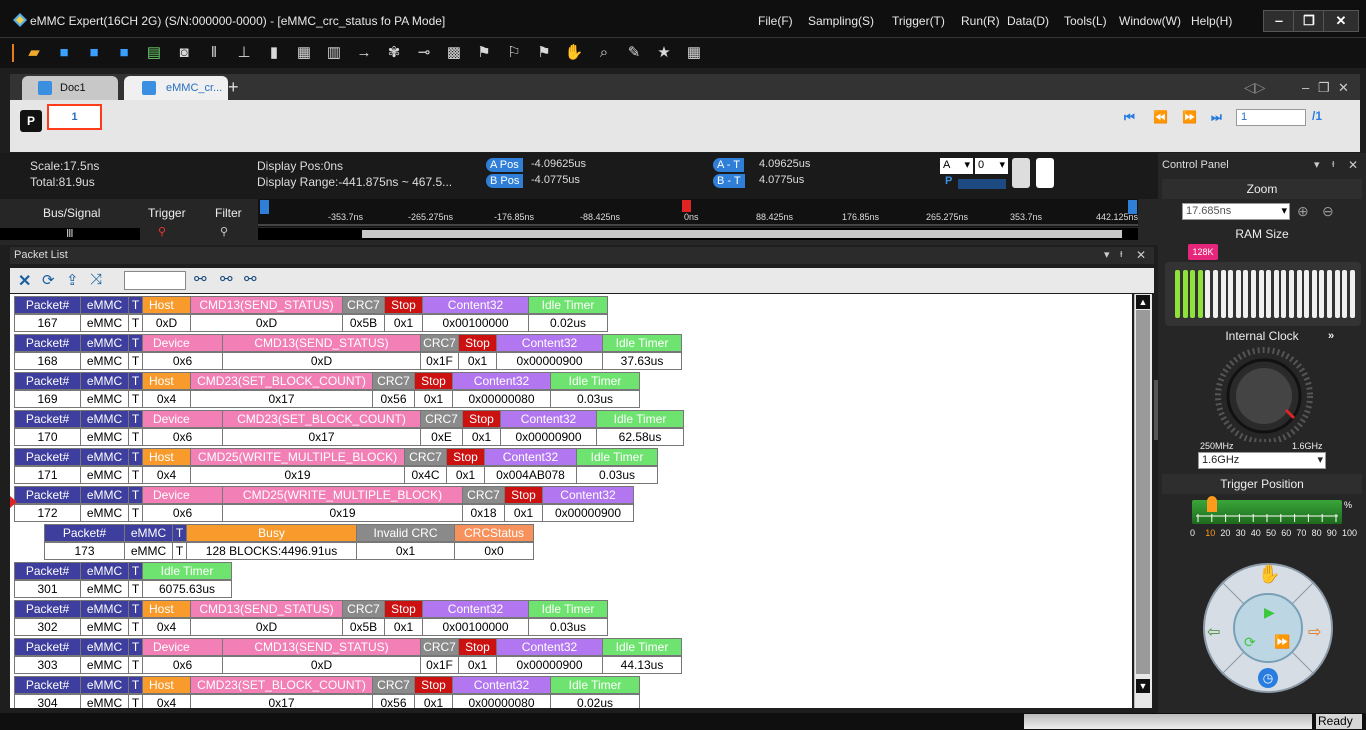  I want to click on packet-row: 168 eMMC T 0x6 0xD 0x1F 0x1 0x00000900 37.63us, so click(348, 361).